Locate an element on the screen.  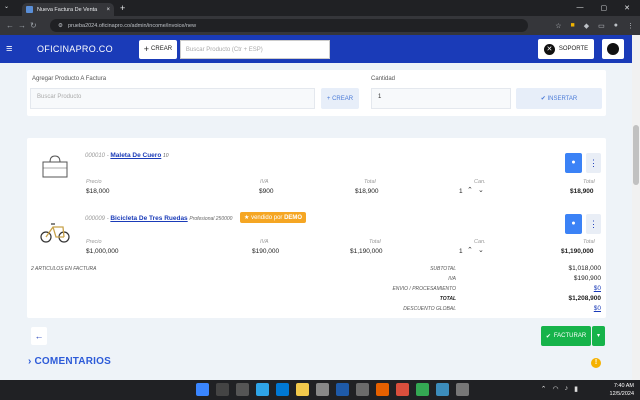
envio-link: $0 is located at coordinates (571, 288).